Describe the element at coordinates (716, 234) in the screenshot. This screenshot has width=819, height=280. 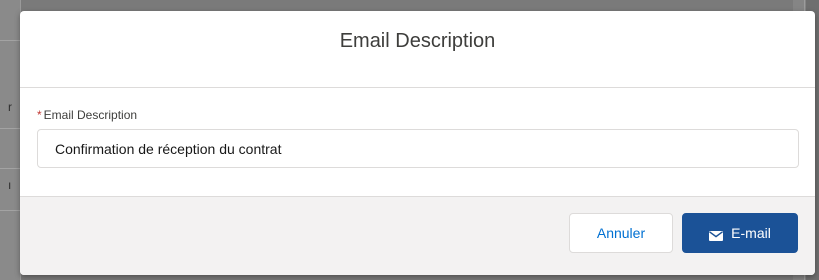
I see `envelope-icon` at that location.